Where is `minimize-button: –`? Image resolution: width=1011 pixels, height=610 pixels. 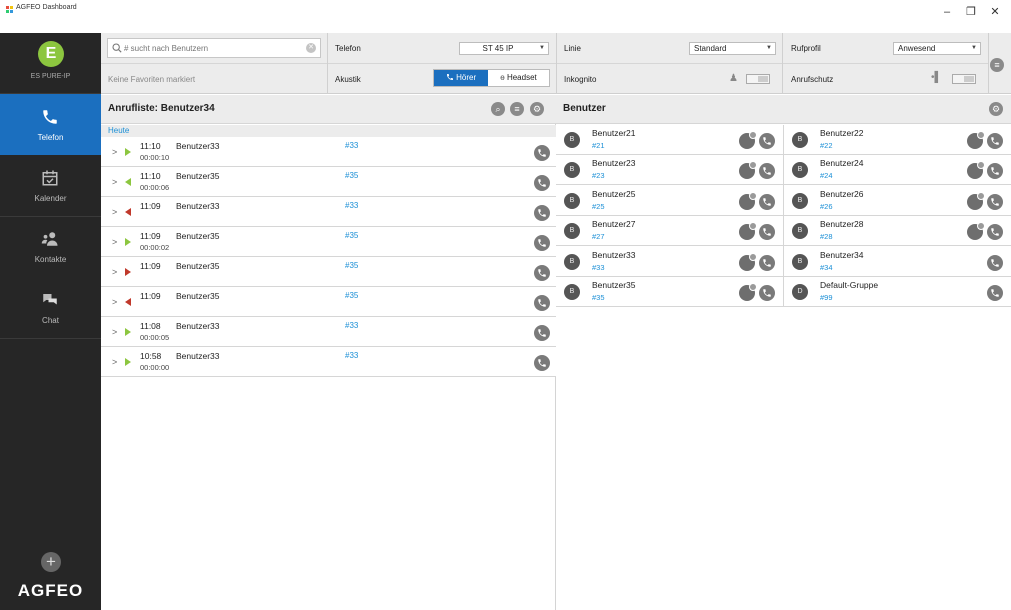
minimize-button: – is located at coordinates (947, 12).